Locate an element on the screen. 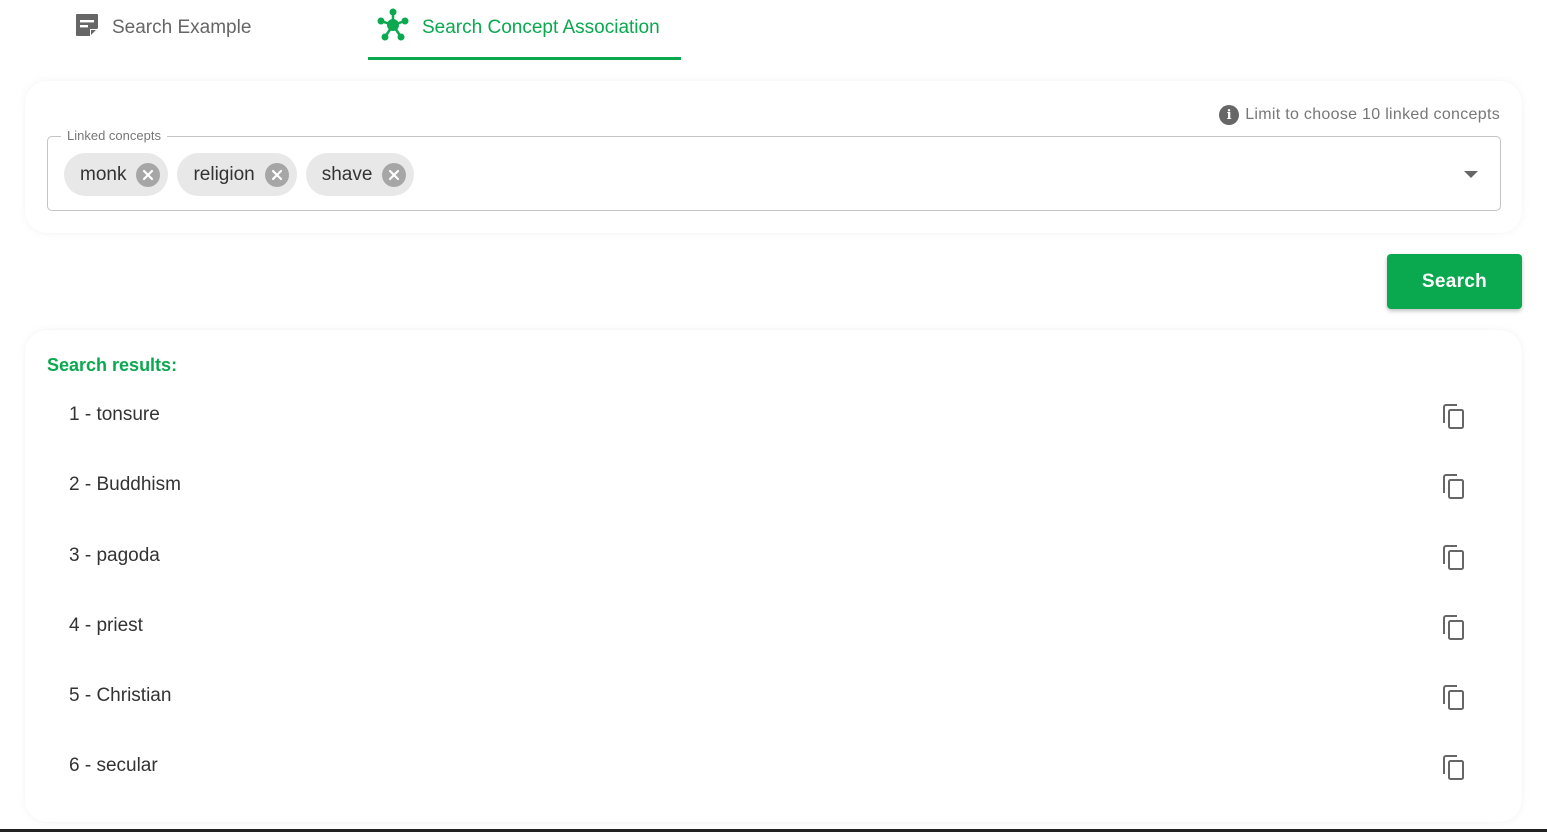 This screenshot has height=832, width=1547. results-title: Search results: is located at coordinates (112, 365).